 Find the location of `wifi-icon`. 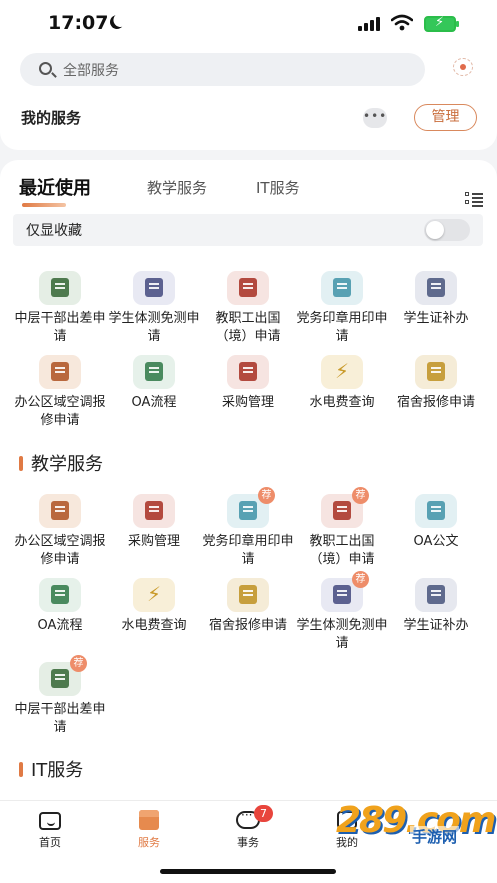

wifi-icon is located at coordinates (402, 22).